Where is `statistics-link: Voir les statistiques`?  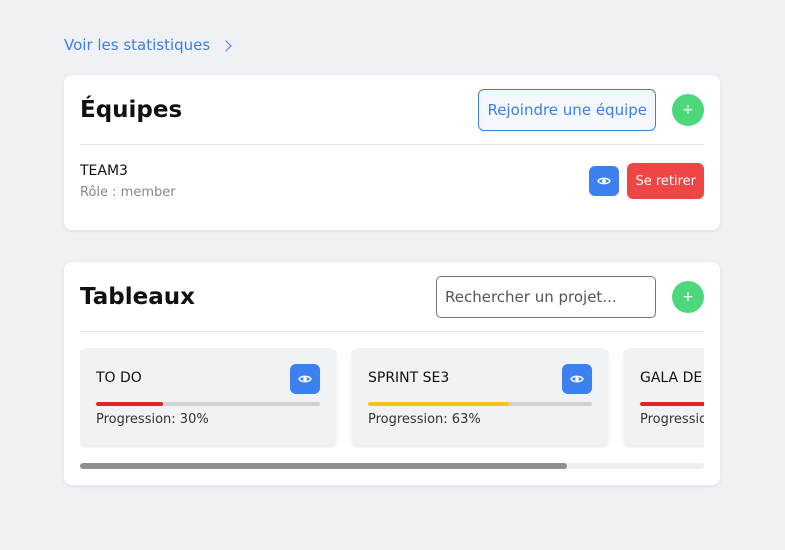 statistics-link: Voir les statistiques is located at coordinates (148, 45).